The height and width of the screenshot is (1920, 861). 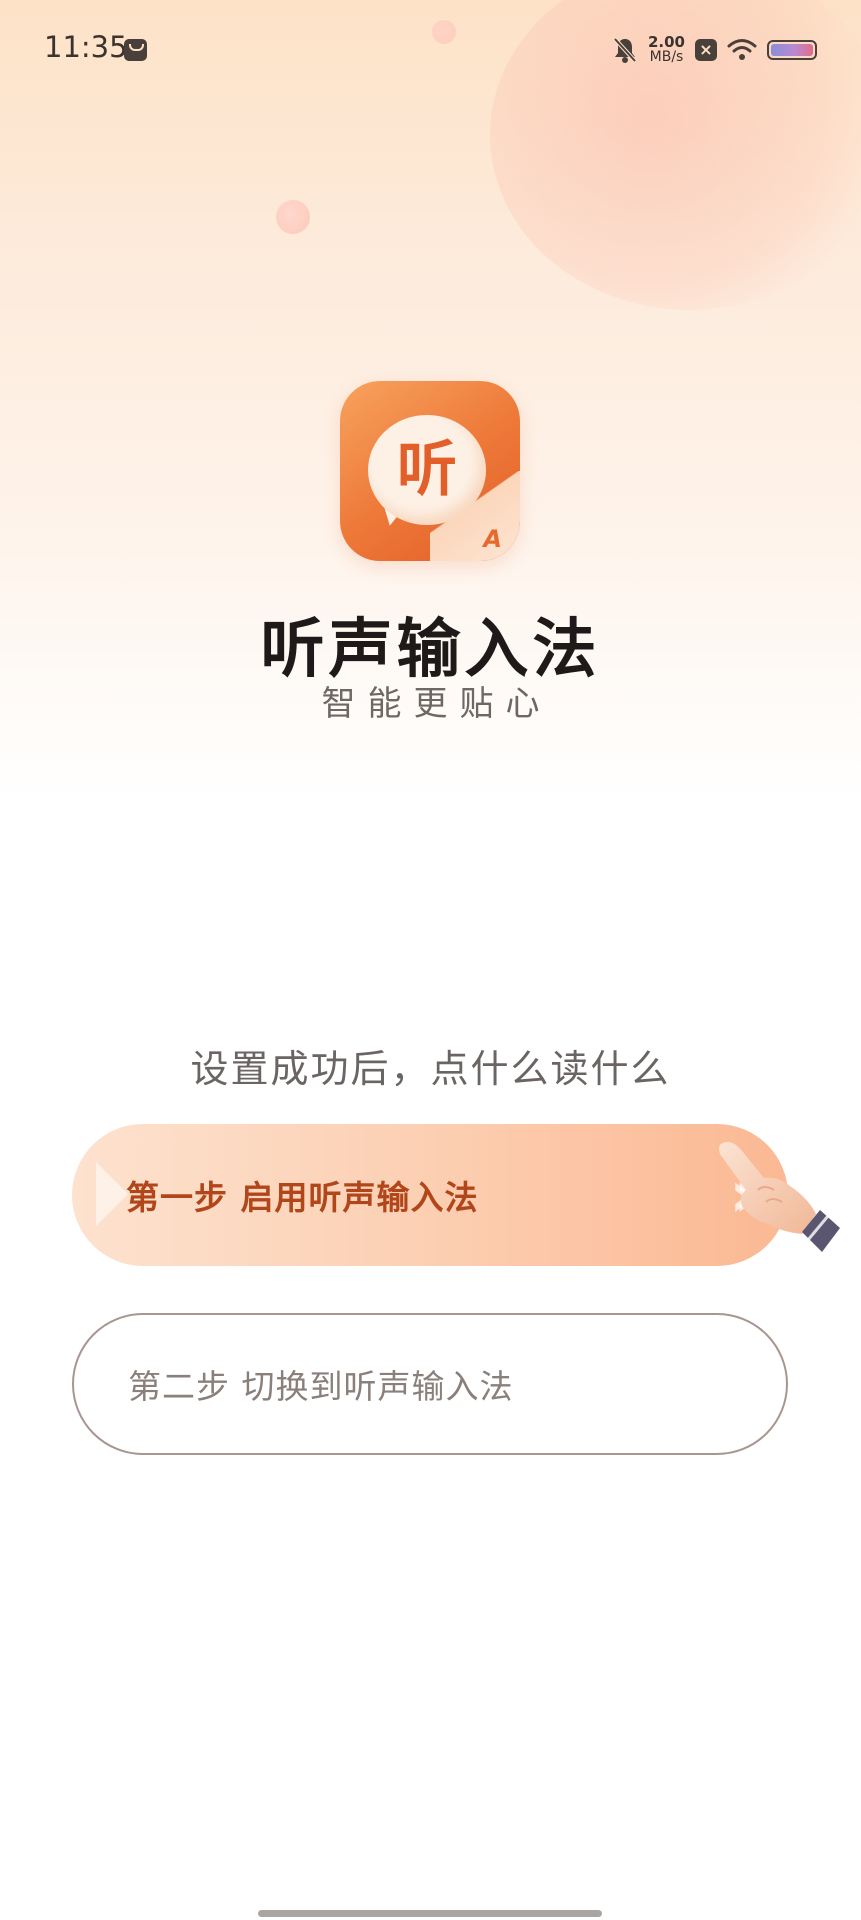 I want to click on status-icons: 2.00 MB/s ×, so click(x=714, y=50).